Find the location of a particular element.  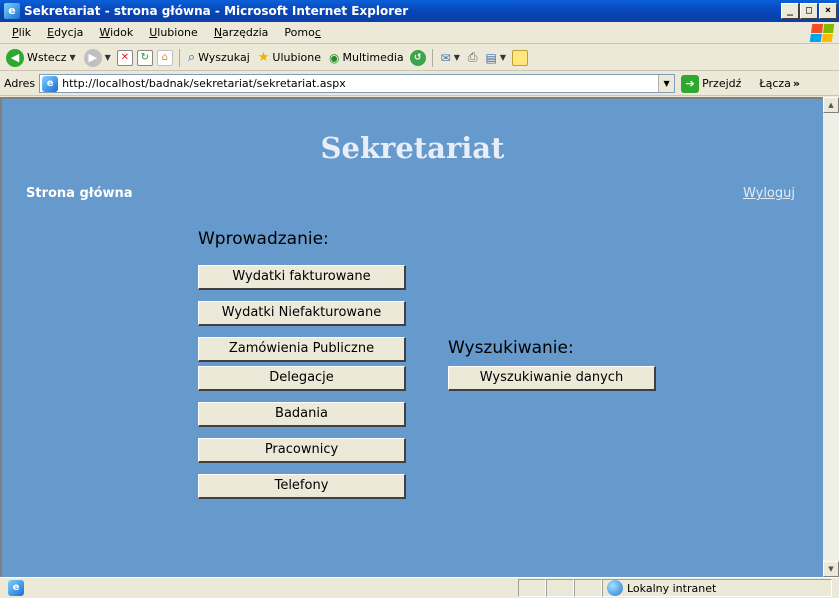

print-icon: ⎙ is located at coordinates (472, 57).